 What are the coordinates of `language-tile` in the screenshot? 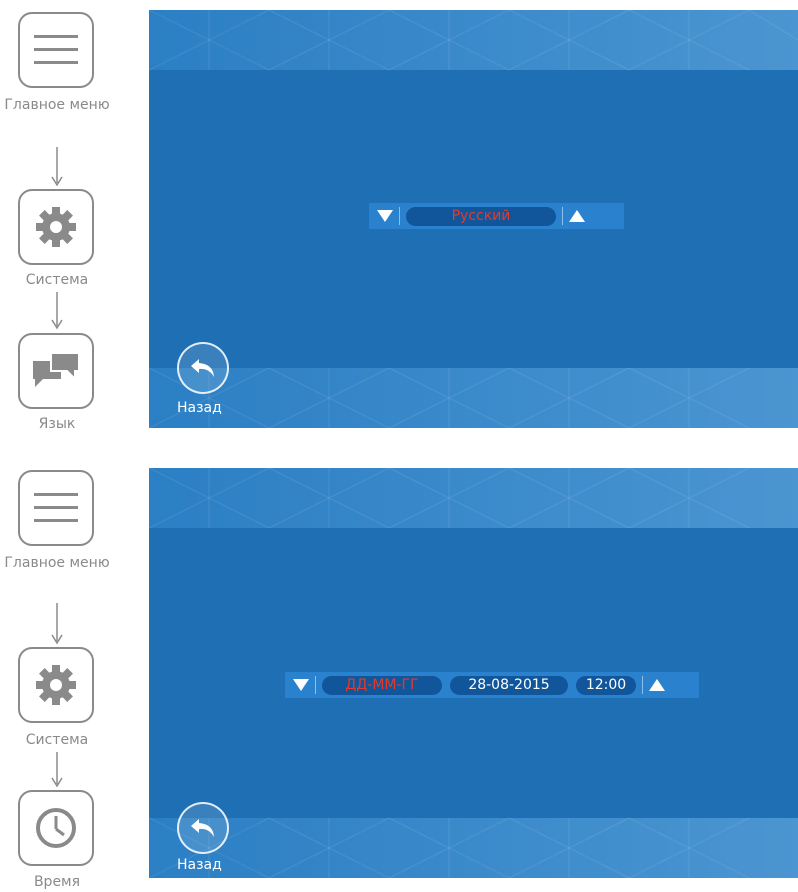 It's located at (56, 371).